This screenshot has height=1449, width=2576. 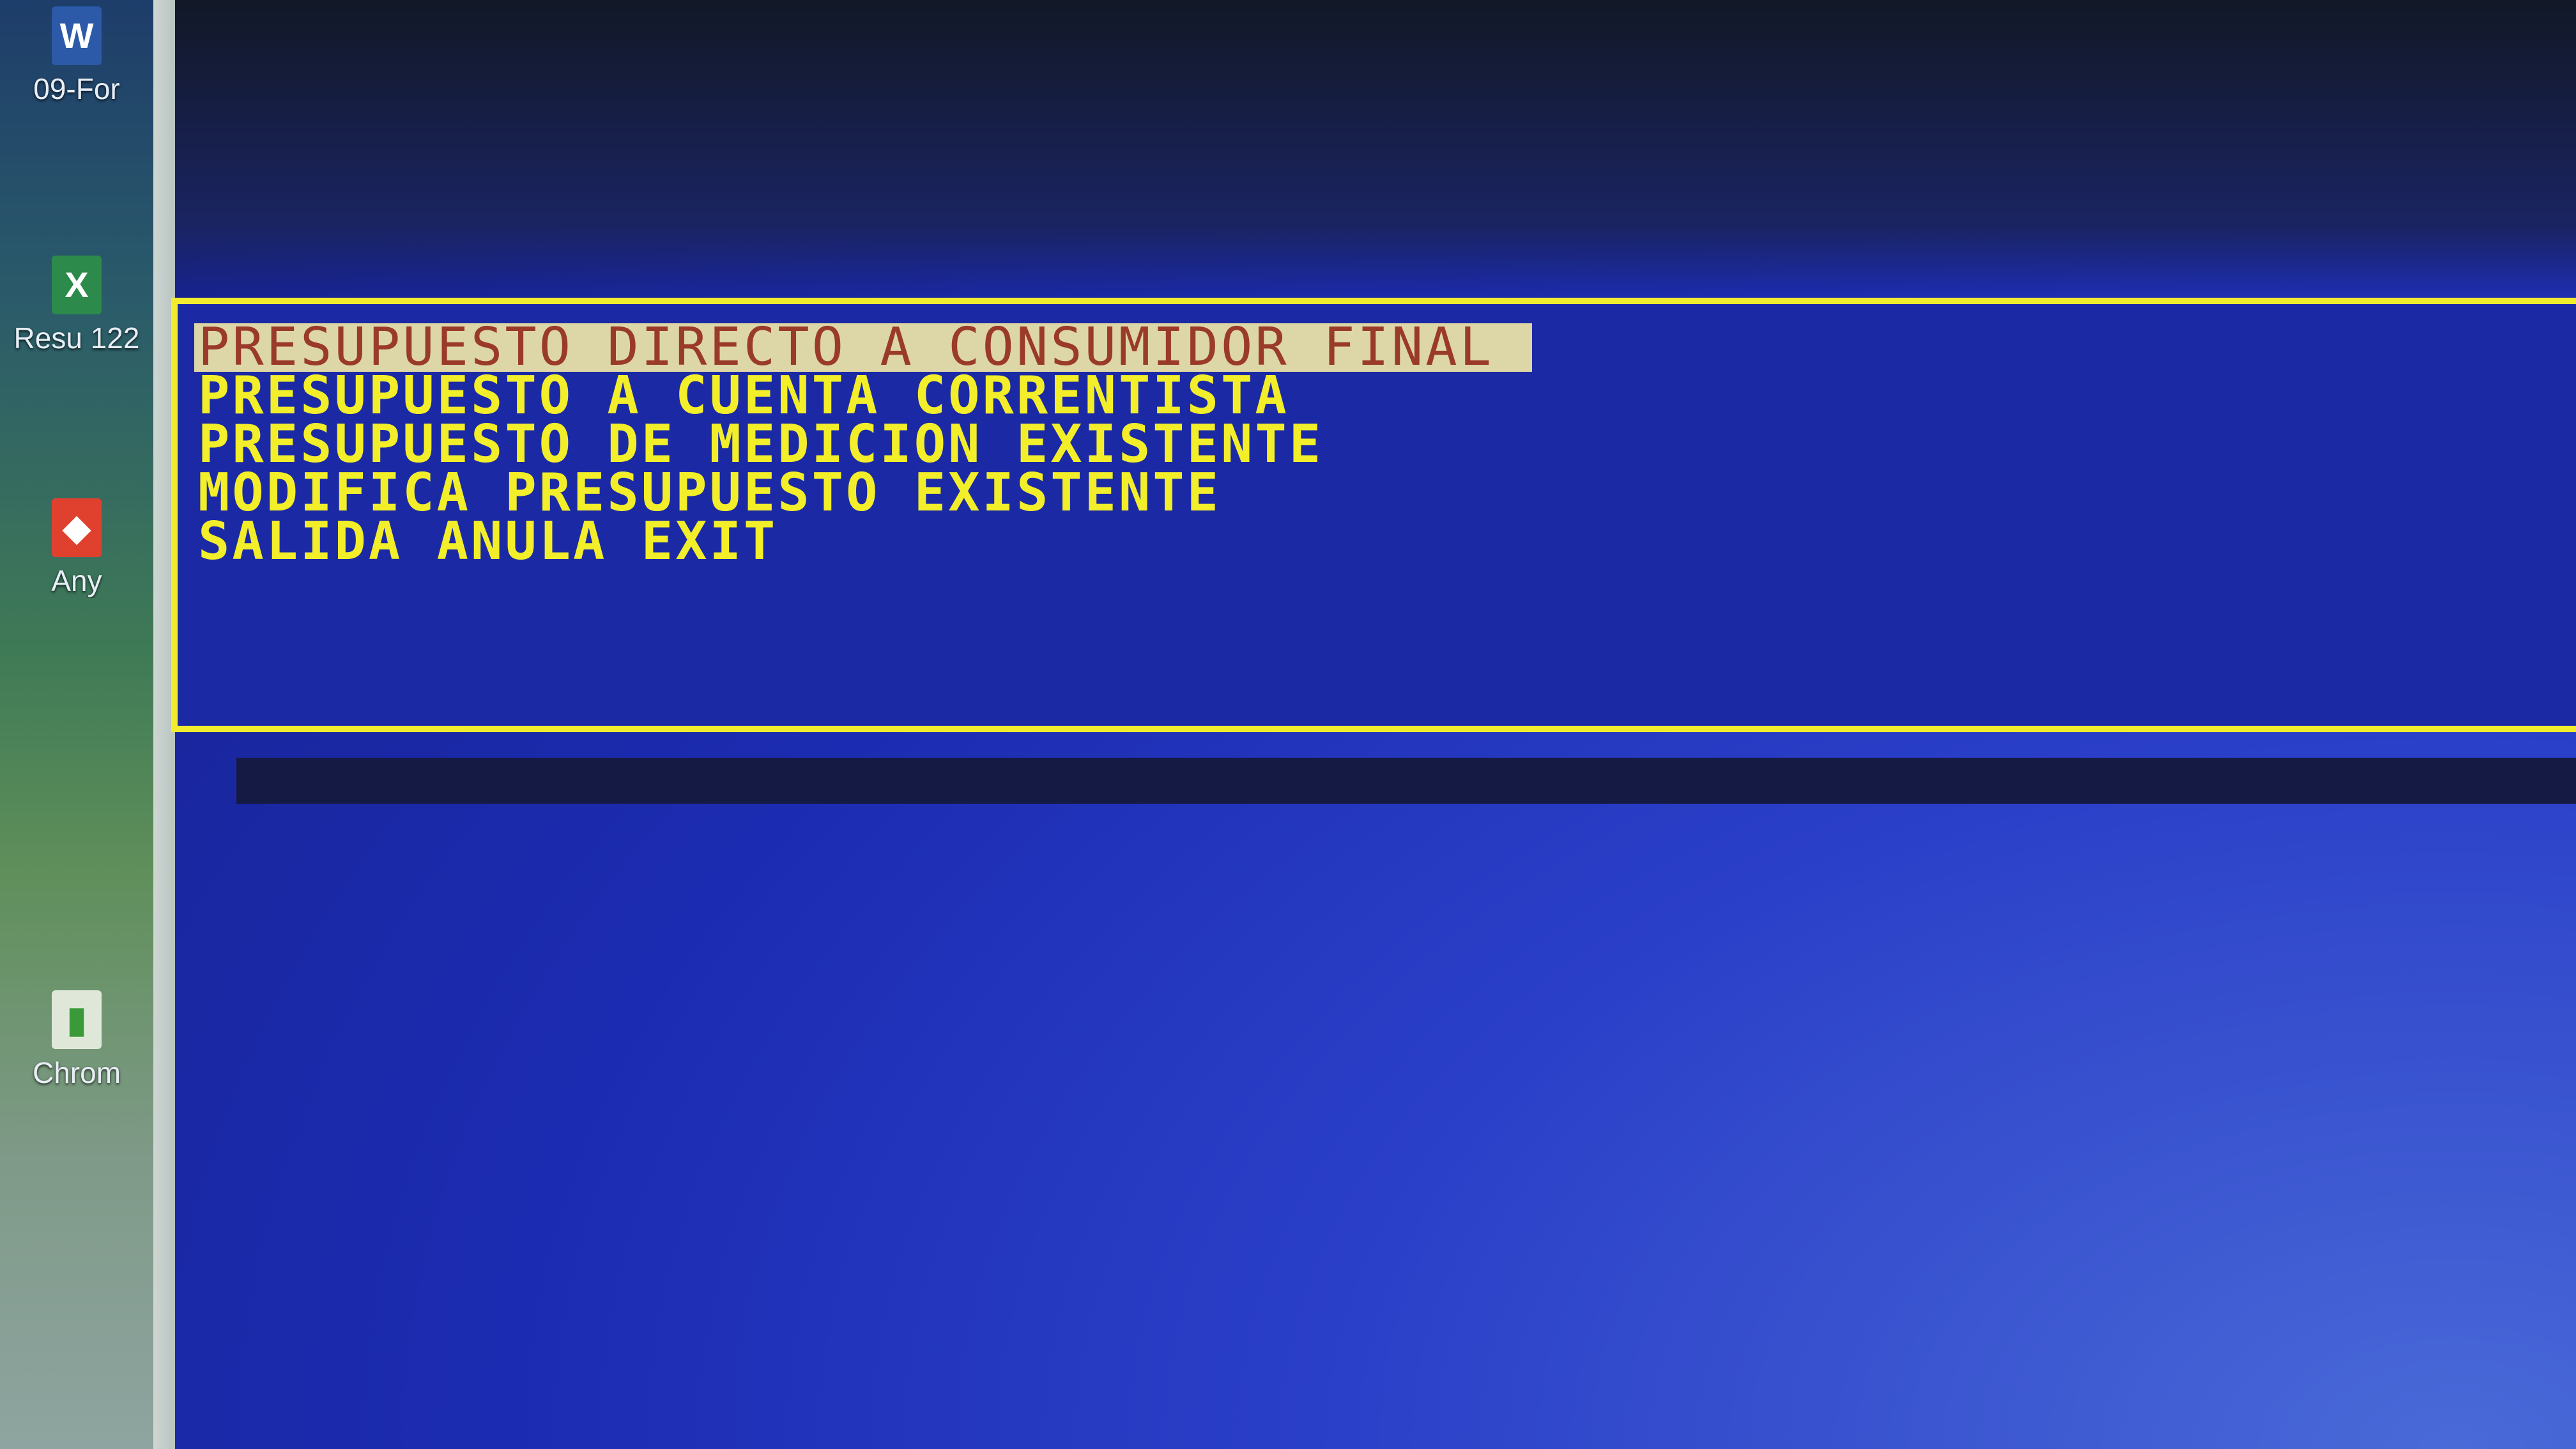 I want to click on menu-item-medicion-existente: PRESUPUESTO DE MEDICION EXISTENTE, so click(x=863, y=444).